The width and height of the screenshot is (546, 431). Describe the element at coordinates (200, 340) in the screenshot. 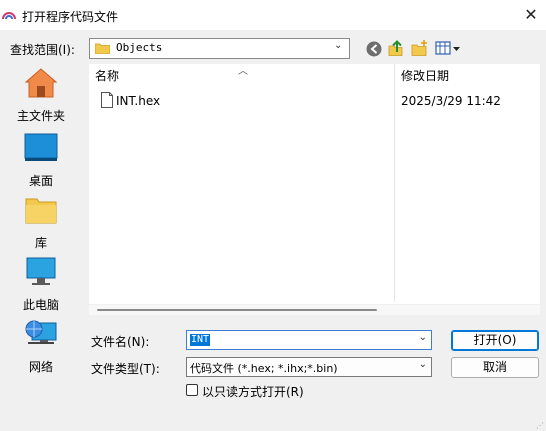

I see `filename-value: INT` at that location.